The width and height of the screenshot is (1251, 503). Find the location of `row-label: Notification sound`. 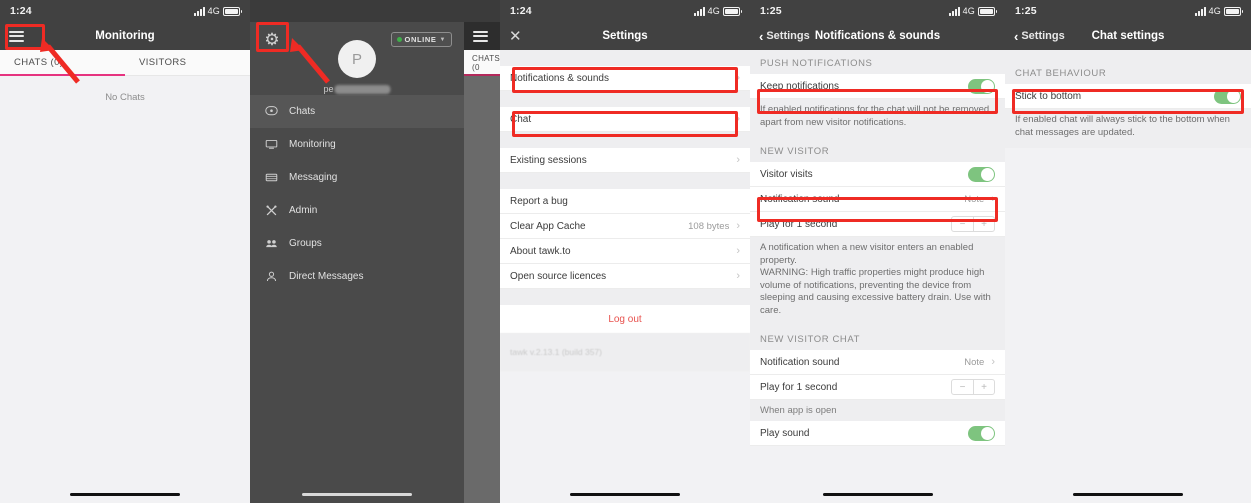

row-label: Notification sound is located at coordinates (800, 362).